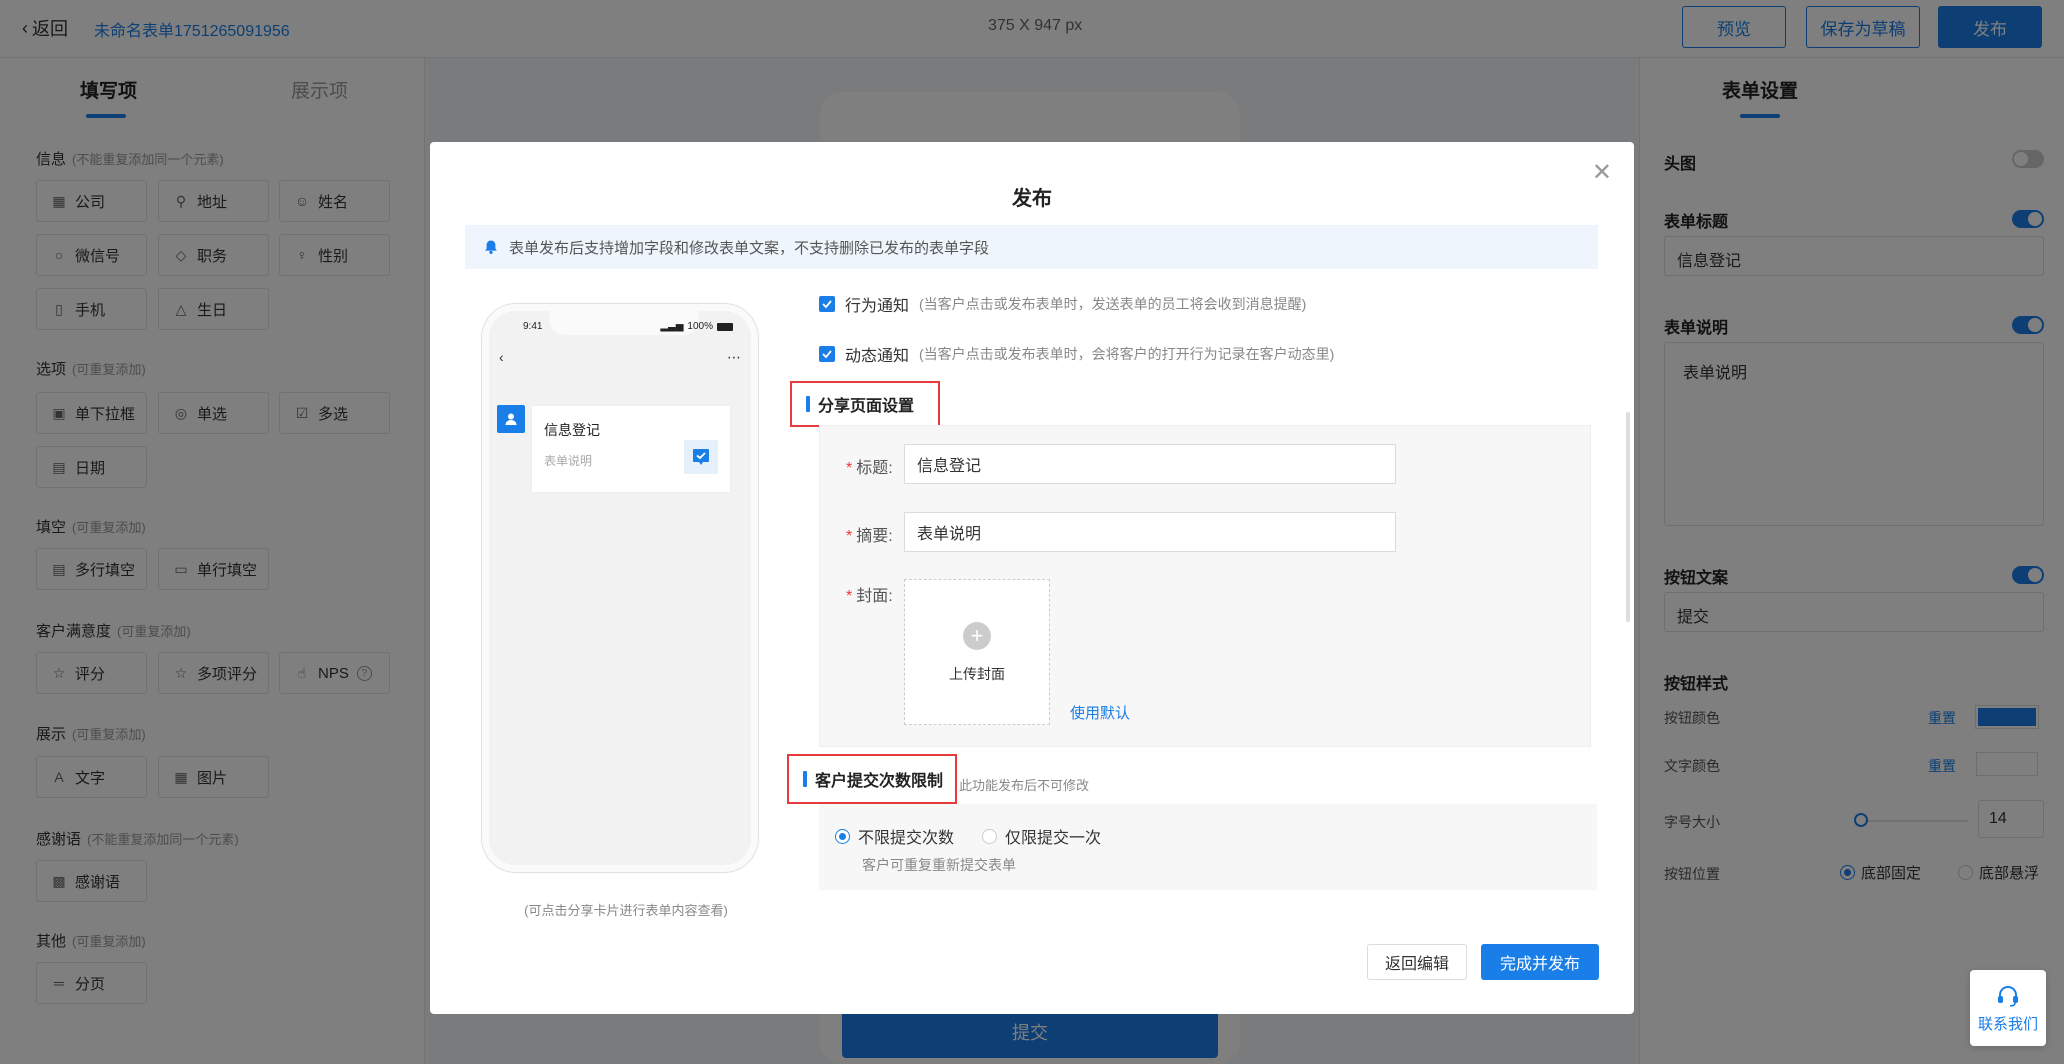 This screenshot has height=1064, width=2064. What do you see at coordinates (869, 468) in the screenshot?
I see `title-label: * 标题:` at bounding box center [869, 468].